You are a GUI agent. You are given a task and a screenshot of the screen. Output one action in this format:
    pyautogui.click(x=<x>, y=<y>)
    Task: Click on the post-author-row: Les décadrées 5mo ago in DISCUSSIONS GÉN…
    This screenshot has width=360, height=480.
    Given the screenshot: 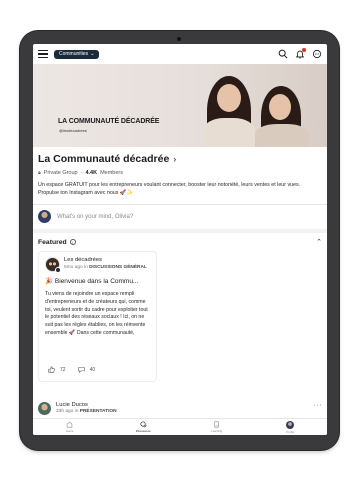 What is the action you would take?
    pyautogui.click(x=97, y=265)
    